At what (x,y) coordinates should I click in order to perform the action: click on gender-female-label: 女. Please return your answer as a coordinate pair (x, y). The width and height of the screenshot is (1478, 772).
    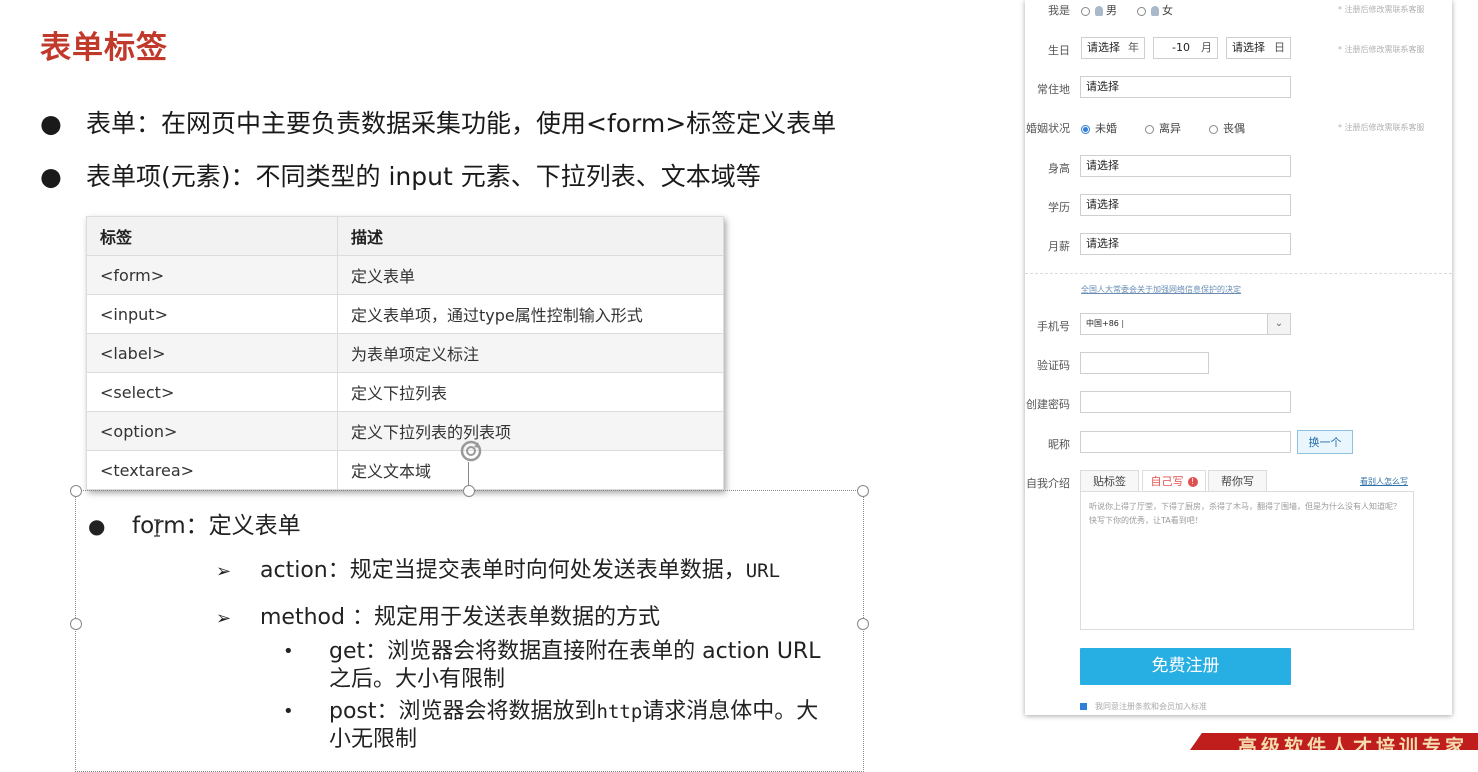
    Looking at the image, I should click on (1167, 10).